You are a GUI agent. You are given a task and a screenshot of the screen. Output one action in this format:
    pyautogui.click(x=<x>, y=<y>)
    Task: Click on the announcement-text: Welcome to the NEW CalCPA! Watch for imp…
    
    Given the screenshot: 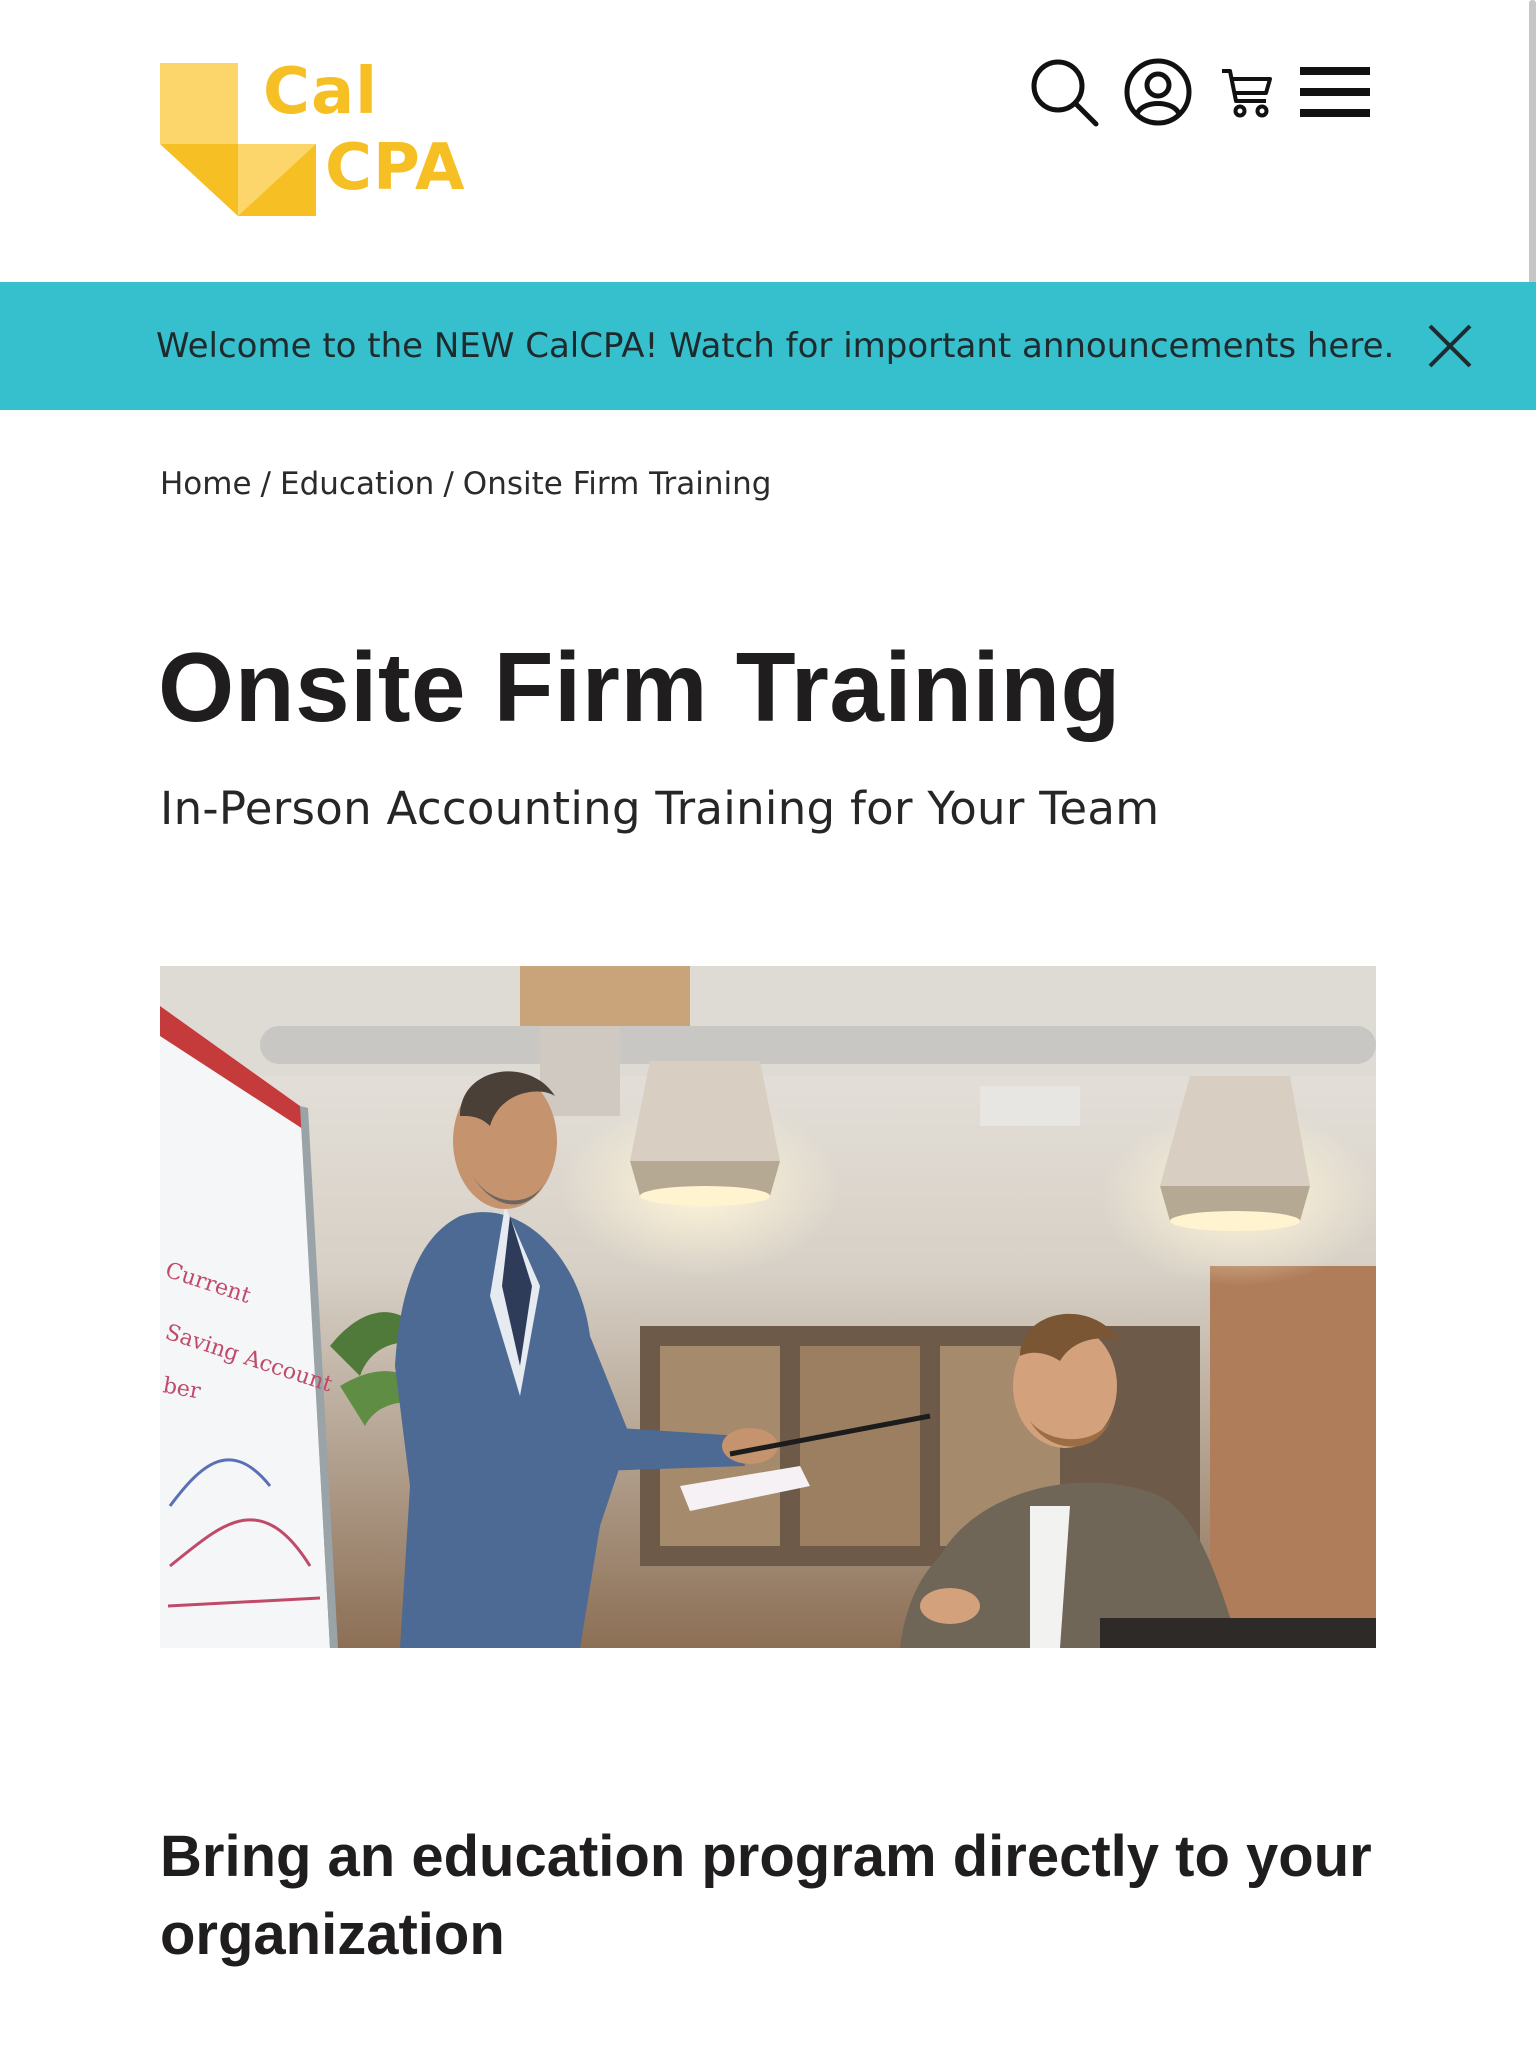 What is the action you would take?
    pyautogui.click(x=775, y=346)
    